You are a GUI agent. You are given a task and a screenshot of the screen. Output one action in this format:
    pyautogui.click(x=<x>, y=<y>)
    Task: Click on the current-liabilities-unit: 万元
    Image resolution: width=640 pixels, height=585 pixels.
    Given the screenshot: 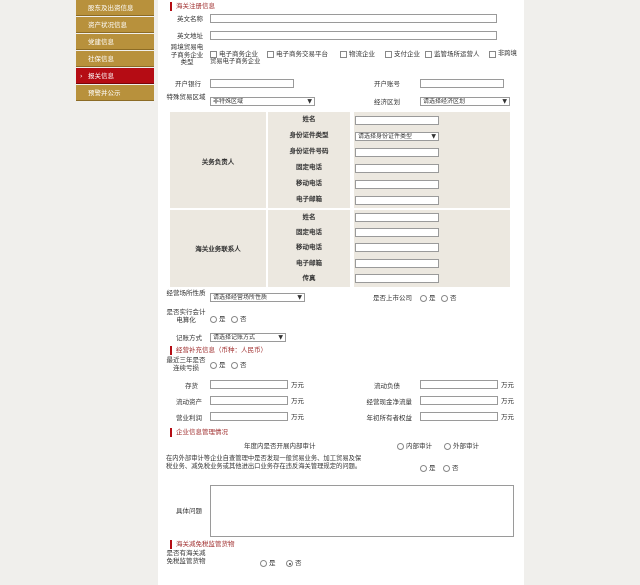 What is the action you would take?
    pyautogui.click(x=507, y=385)
    